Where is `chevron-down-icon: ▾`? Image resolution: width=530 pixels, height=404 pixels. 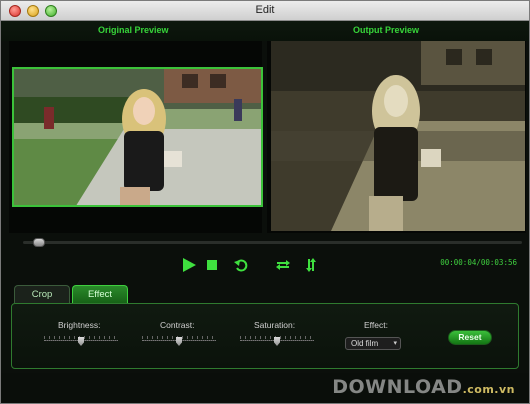 chevron-down-icon: ▾ is located at coordinates (395, 343).